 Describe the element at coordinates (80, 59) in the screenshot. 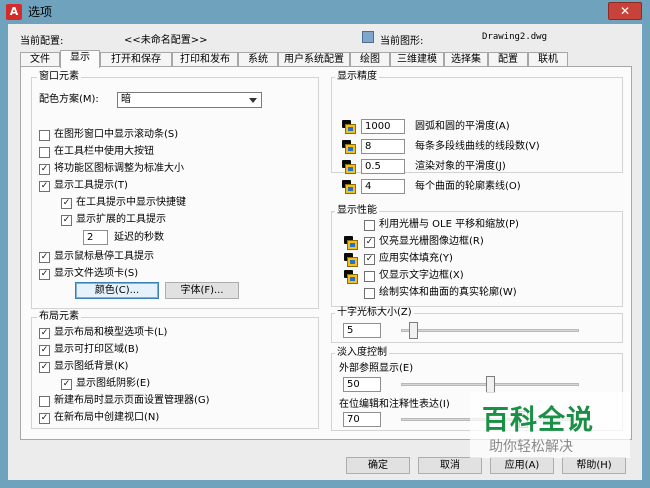

I see `tab-display: 显示` at that location.